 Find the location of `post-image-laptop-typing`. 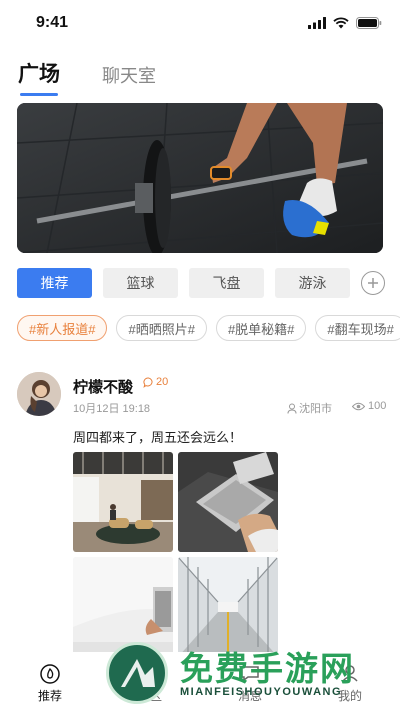

post-image-laptop-typing is located at coordinates (228, 502).